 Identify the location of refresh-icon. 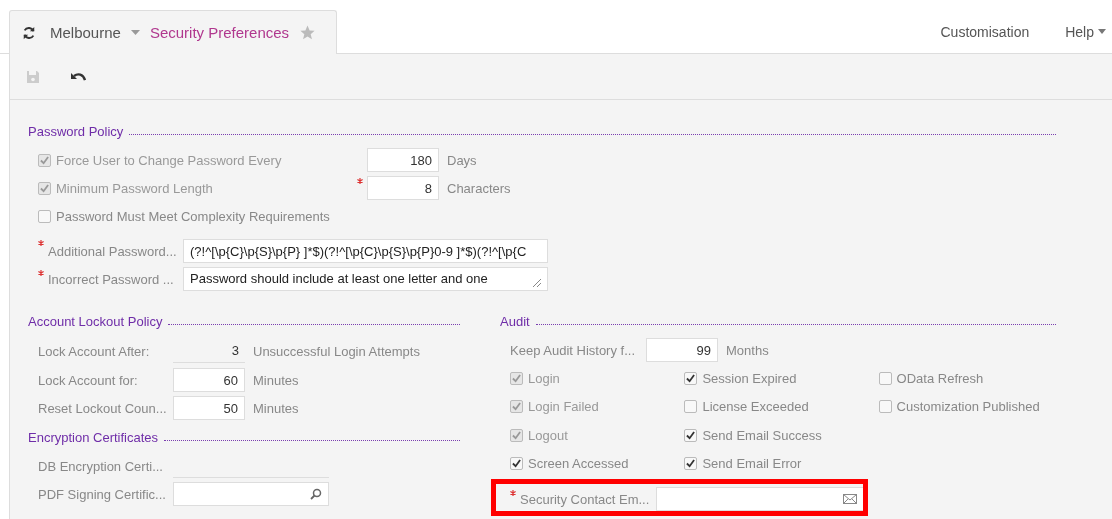
(29, 32).